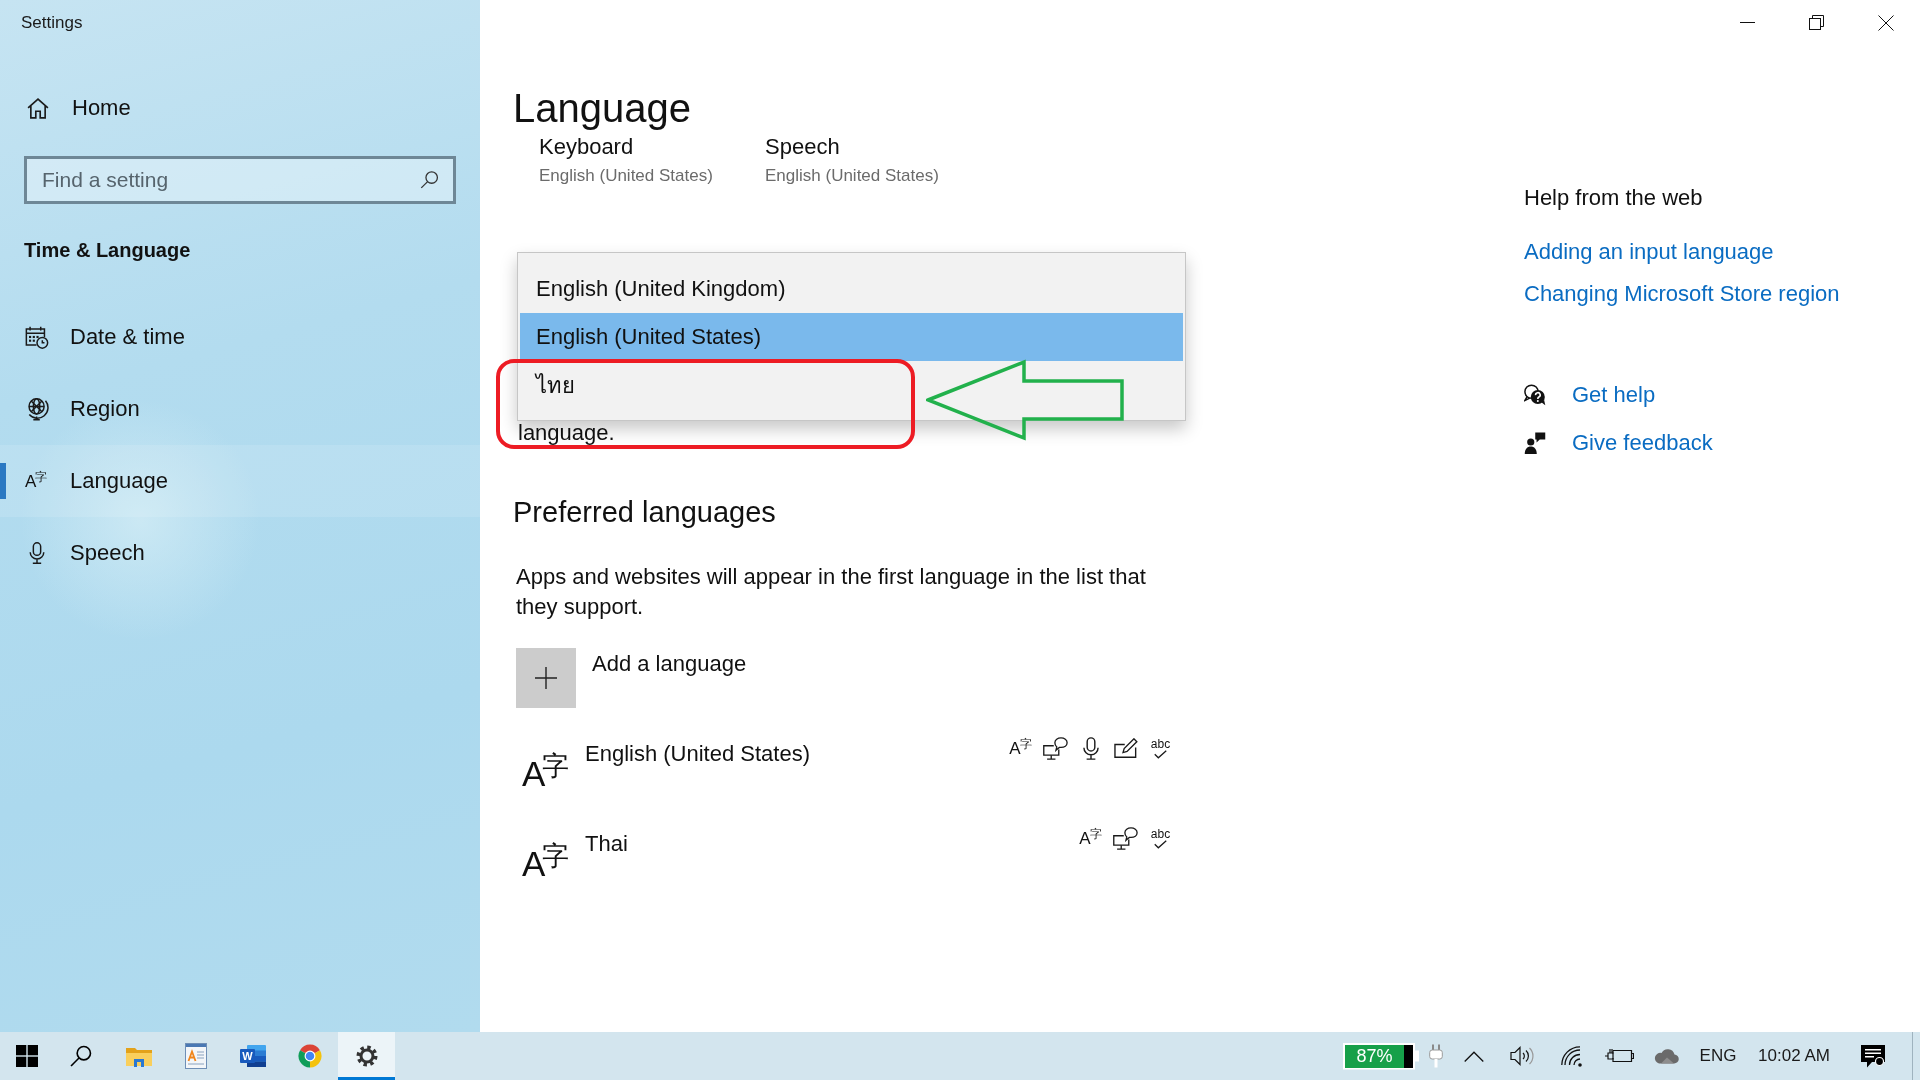 The width and height of the screenshot is (1920, 1080). Describe the element at coordinates (252, 1056) in the screenshot. I see `taskbar-button: W` at that location.